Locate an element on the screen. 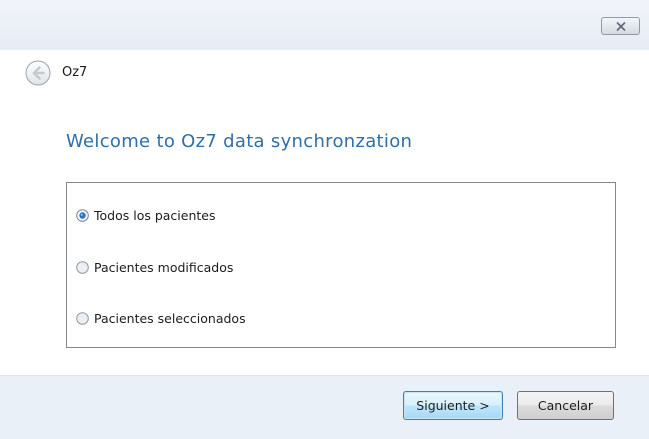  option-pacientes-seleccionados: Pacientes seleccionados is located at coordinates (161, 318).